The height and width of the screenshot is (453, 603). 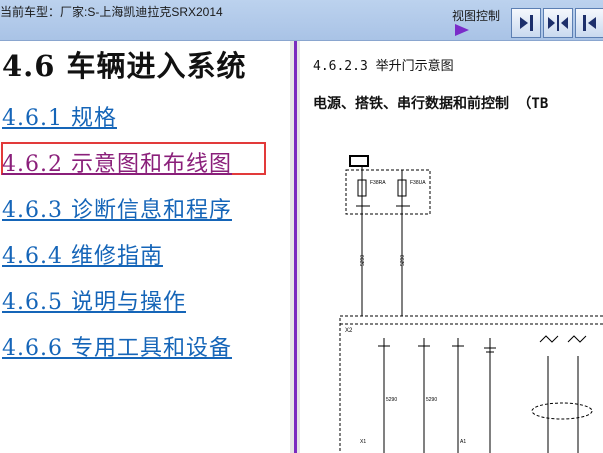 I want to click on current-vehicle-label: 当前车型：厂家:S-上海凯迪拉克SRX2014, so click(x=111, y=12).